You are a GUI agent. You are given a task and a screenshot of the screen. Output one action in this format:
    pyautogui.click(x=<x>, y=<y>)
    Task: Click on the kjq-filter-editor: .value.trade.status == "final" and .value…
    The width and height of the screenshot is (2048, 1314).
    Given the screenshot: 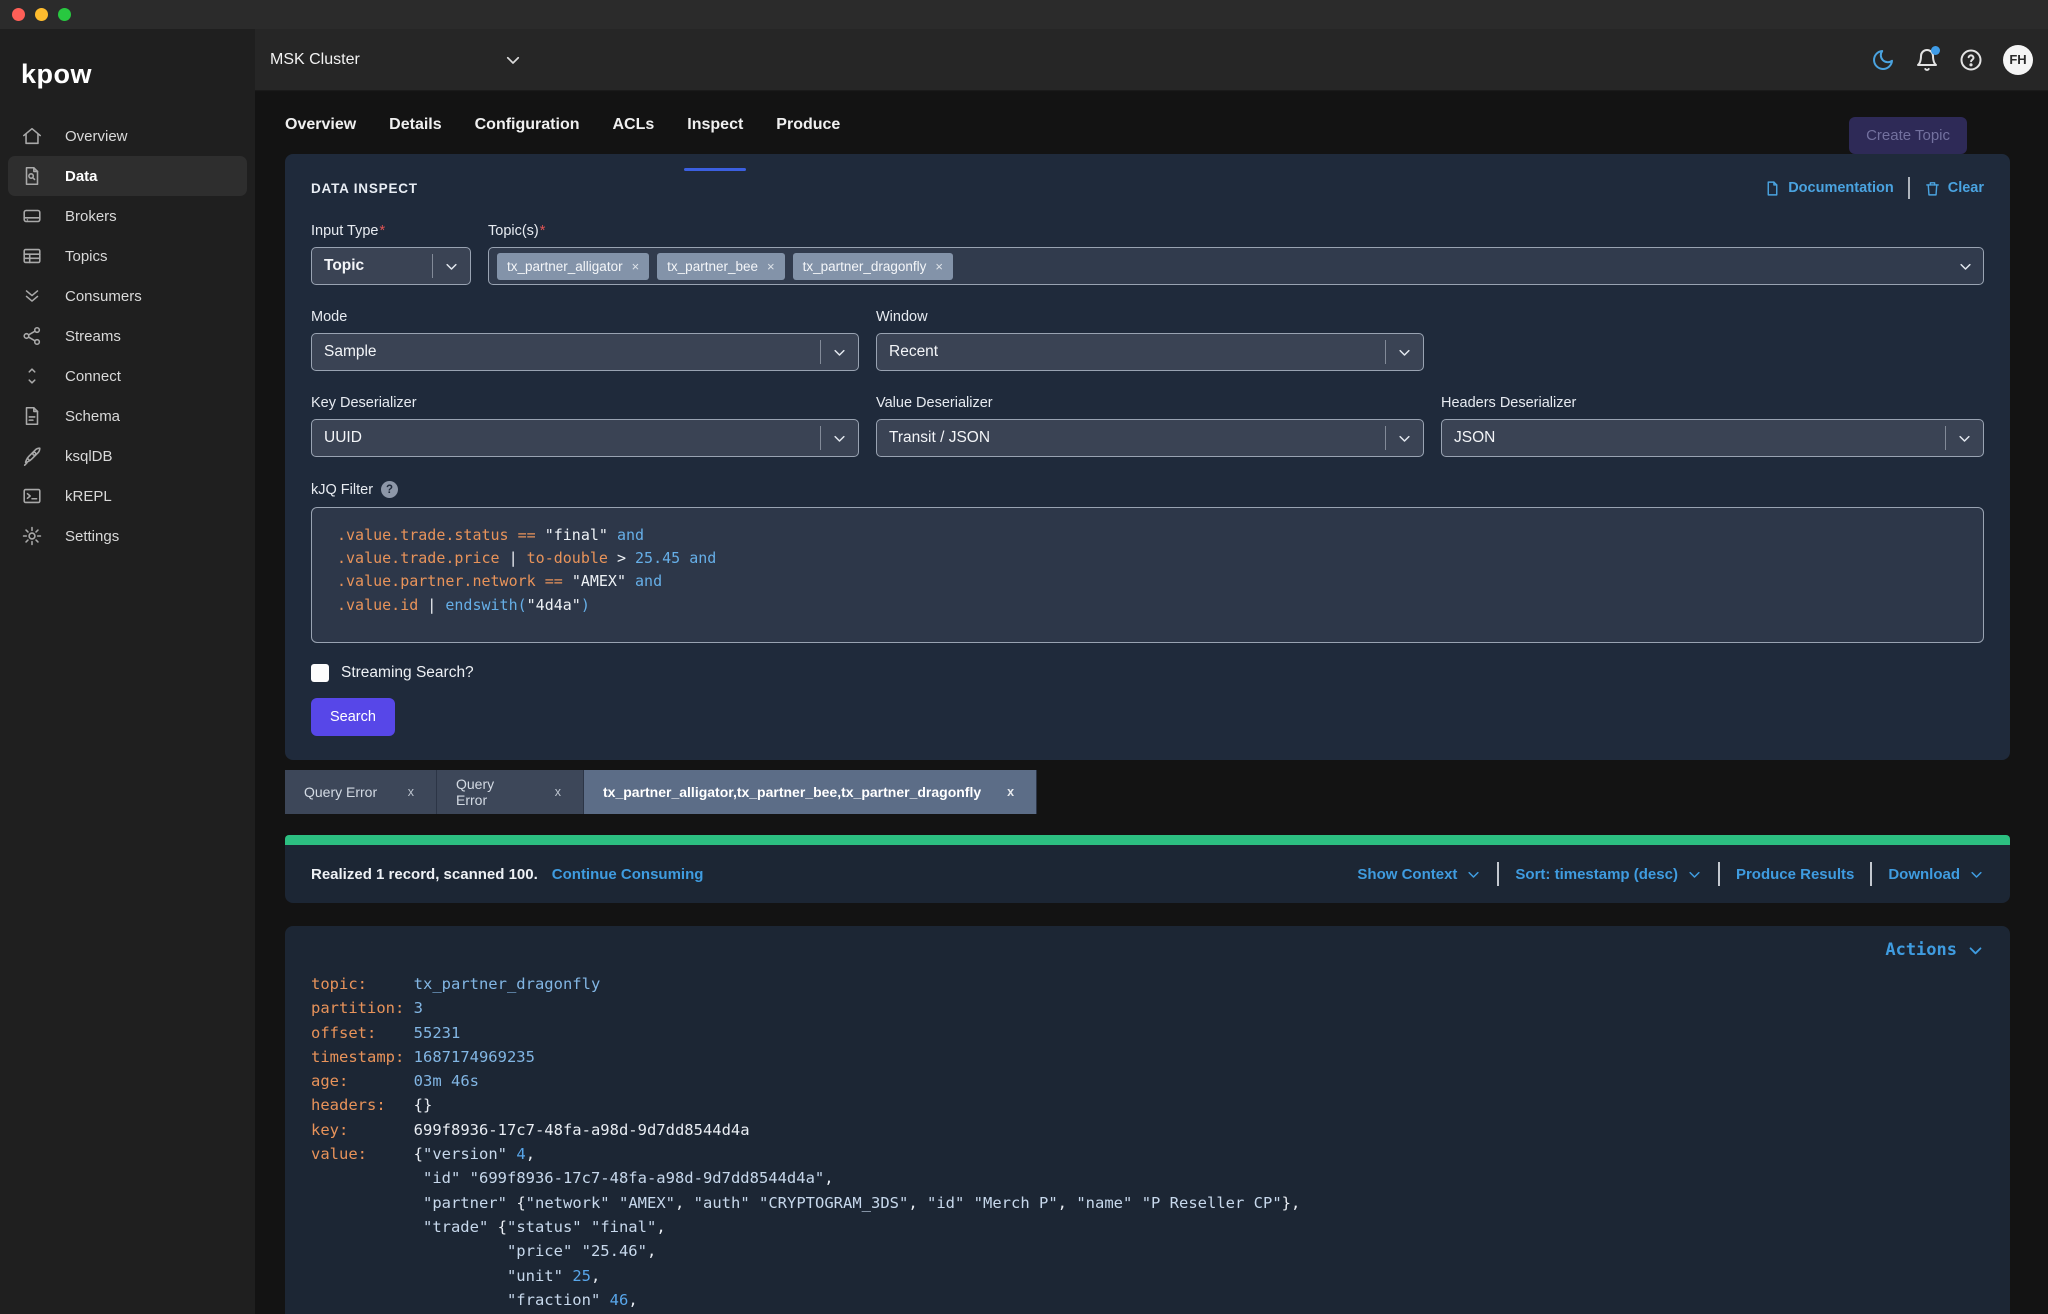 What is the action you would take?
    pyautogui.click(x=1147, y=575)
    